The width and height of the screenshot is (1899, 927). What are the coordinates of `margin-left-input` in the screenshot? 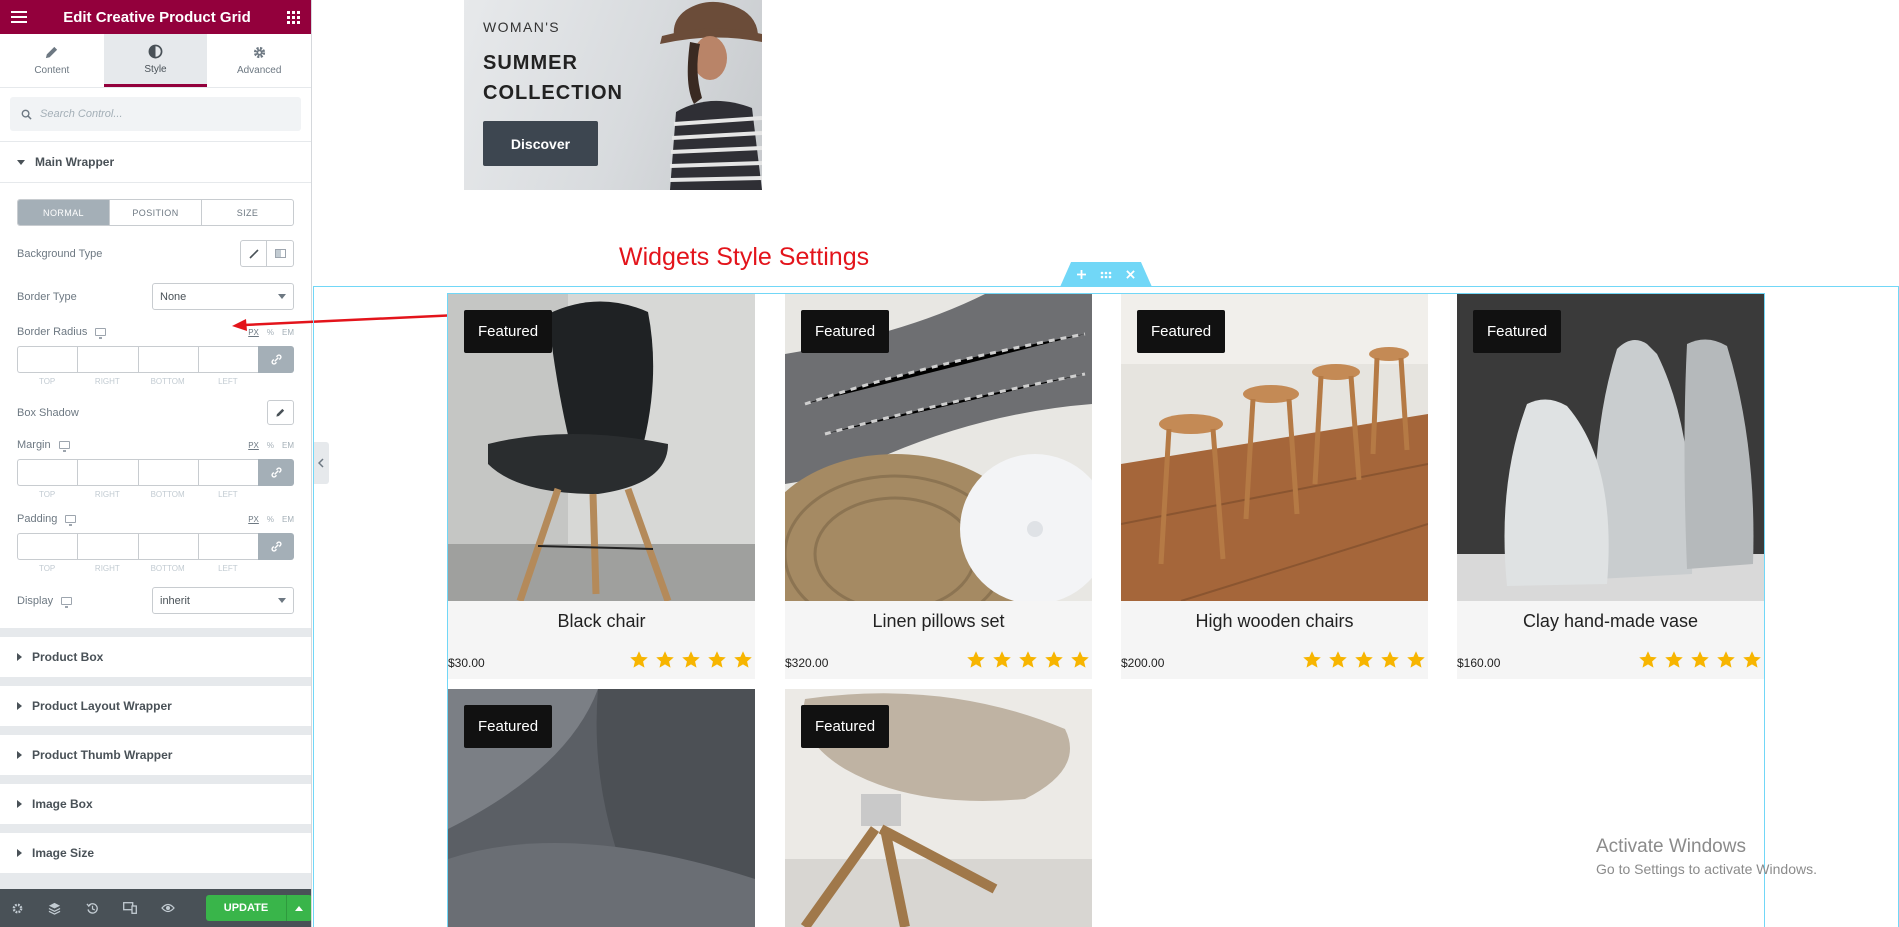 It's located at (227, 472).